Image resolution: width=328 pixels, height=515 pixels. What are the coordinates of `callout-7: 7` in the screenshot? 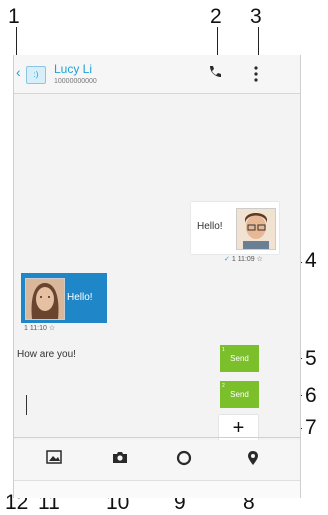 It's located at (311, 427).